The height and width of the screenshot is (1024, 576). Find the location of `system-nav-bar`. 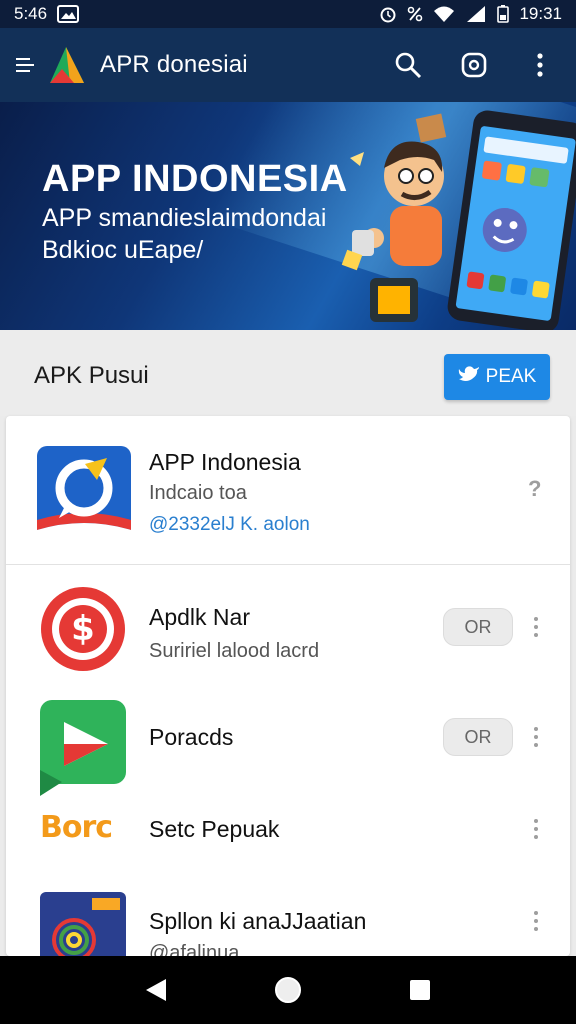

system-nav-bar is located at coordinates (288, 990).